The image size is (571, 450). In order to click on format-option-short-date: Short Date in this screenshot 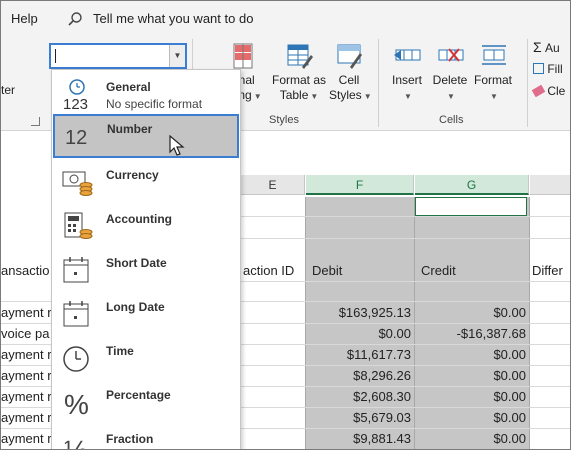, I will do `click(146, 270)`.